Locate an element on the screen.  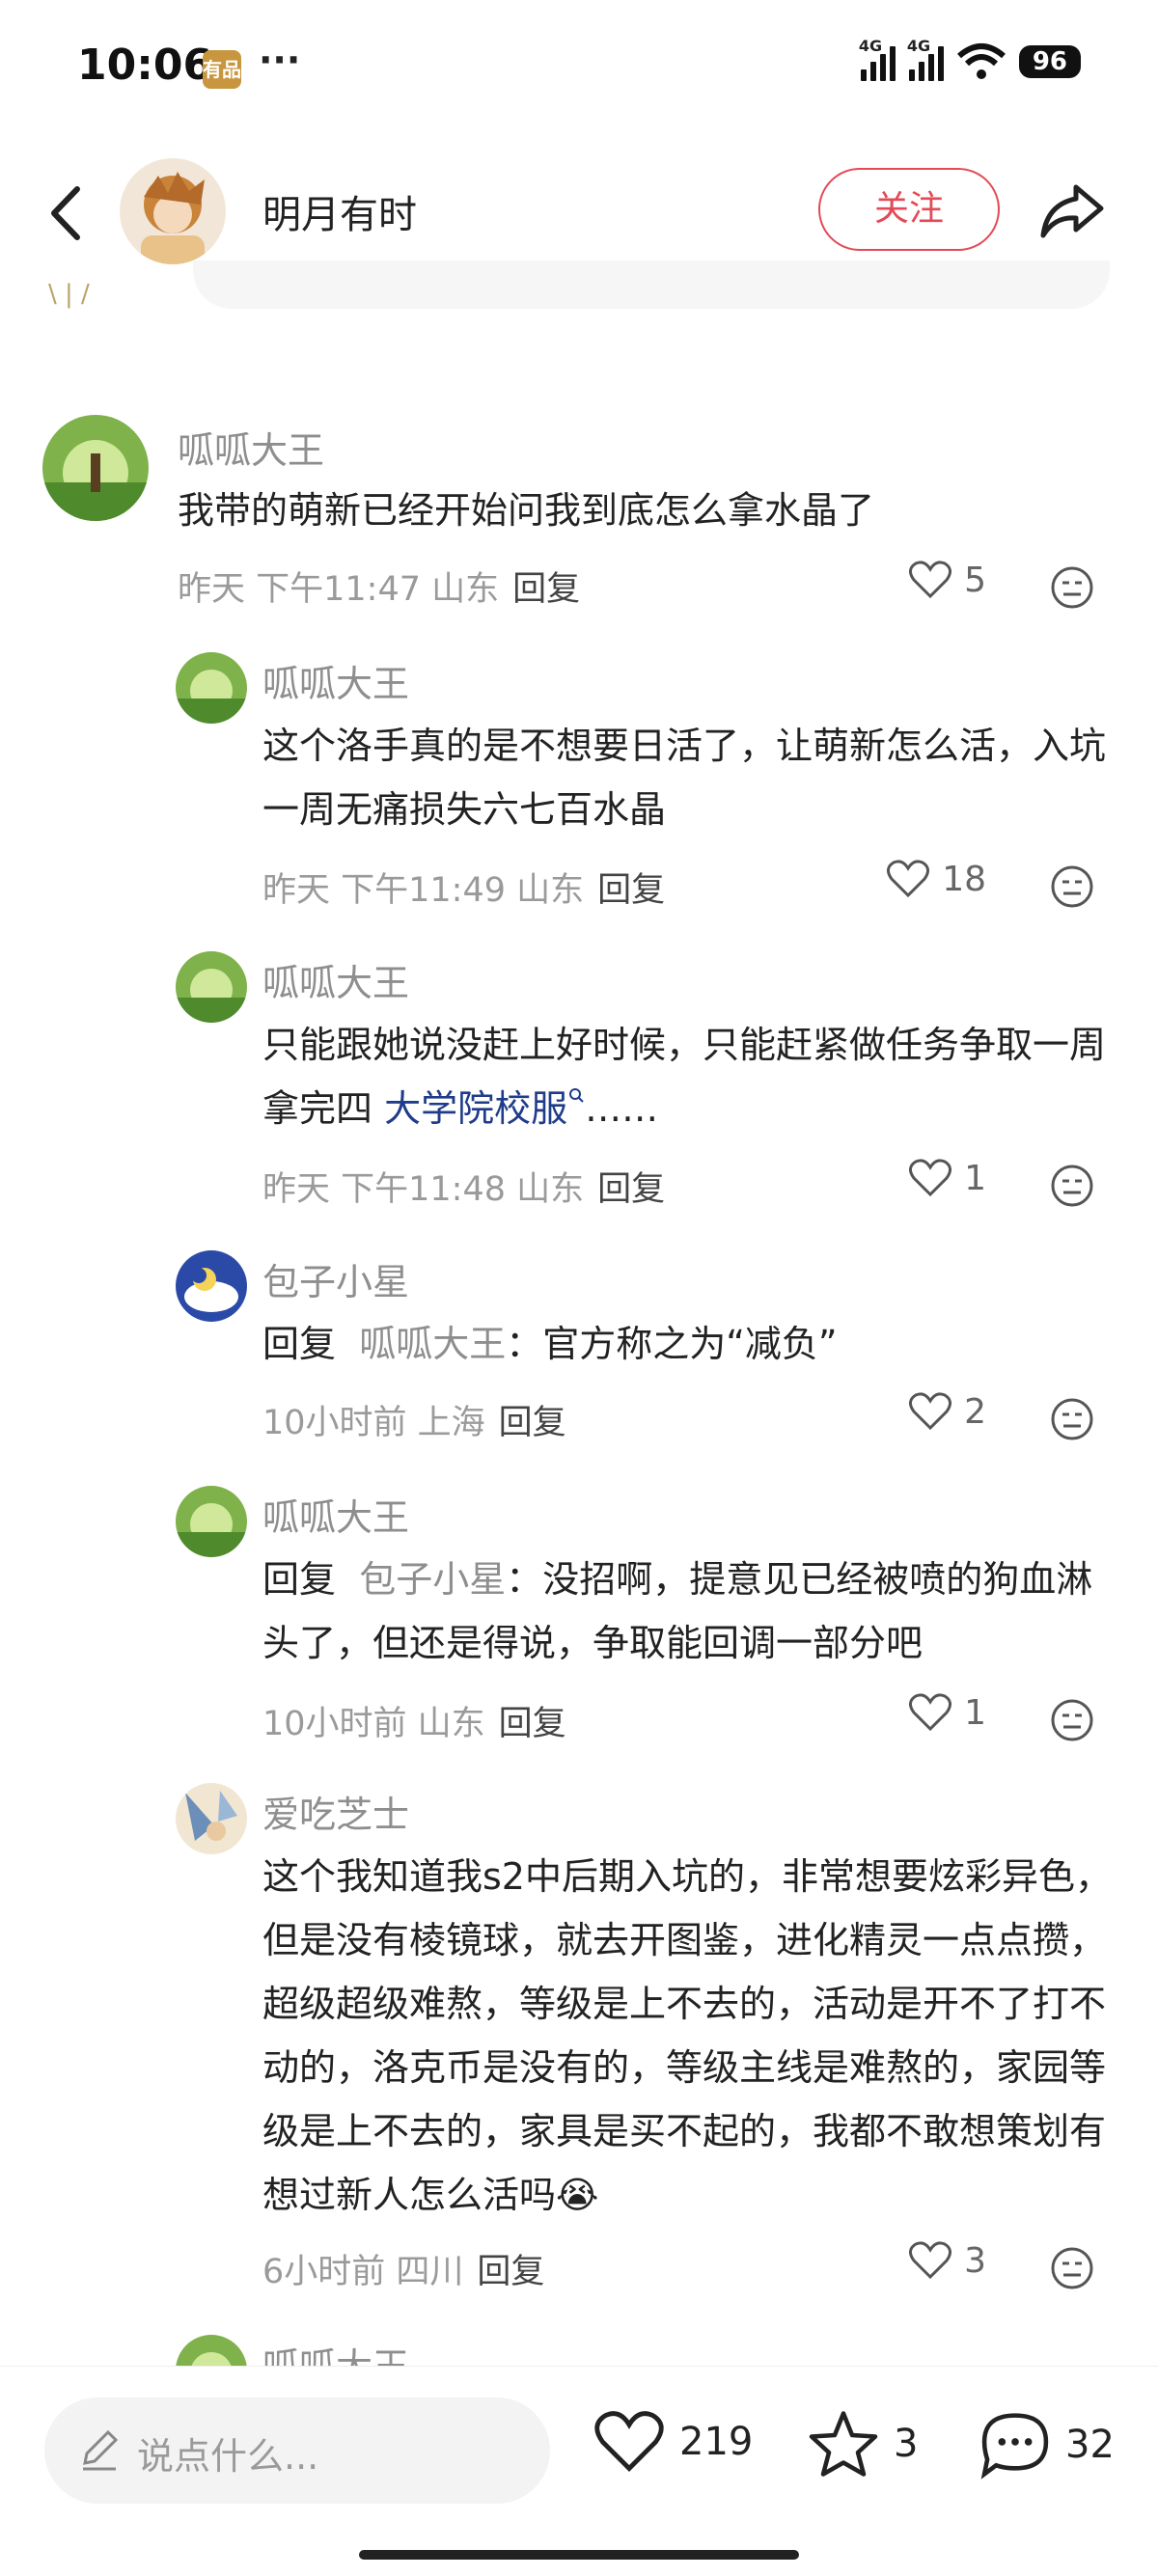
comments-button: 32 is located at coordinates (1047, 2444).